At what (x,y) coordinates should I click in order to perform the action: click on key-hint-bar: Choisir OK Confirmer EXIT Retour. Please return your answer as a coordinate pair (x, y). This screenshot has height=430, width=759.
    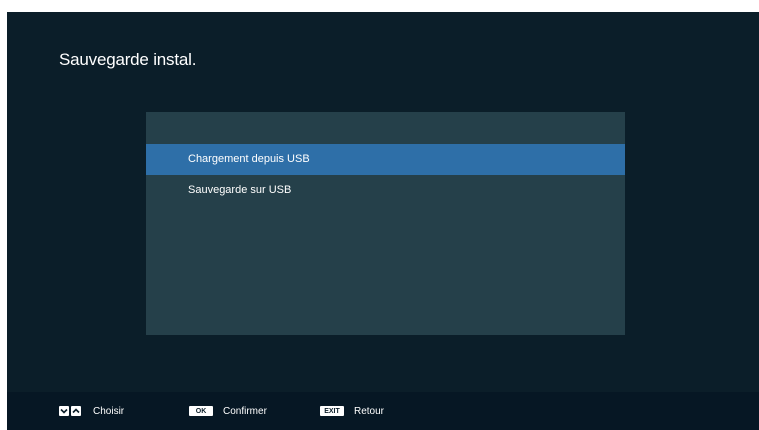
    Looking at the image, I should click on (383, 411).